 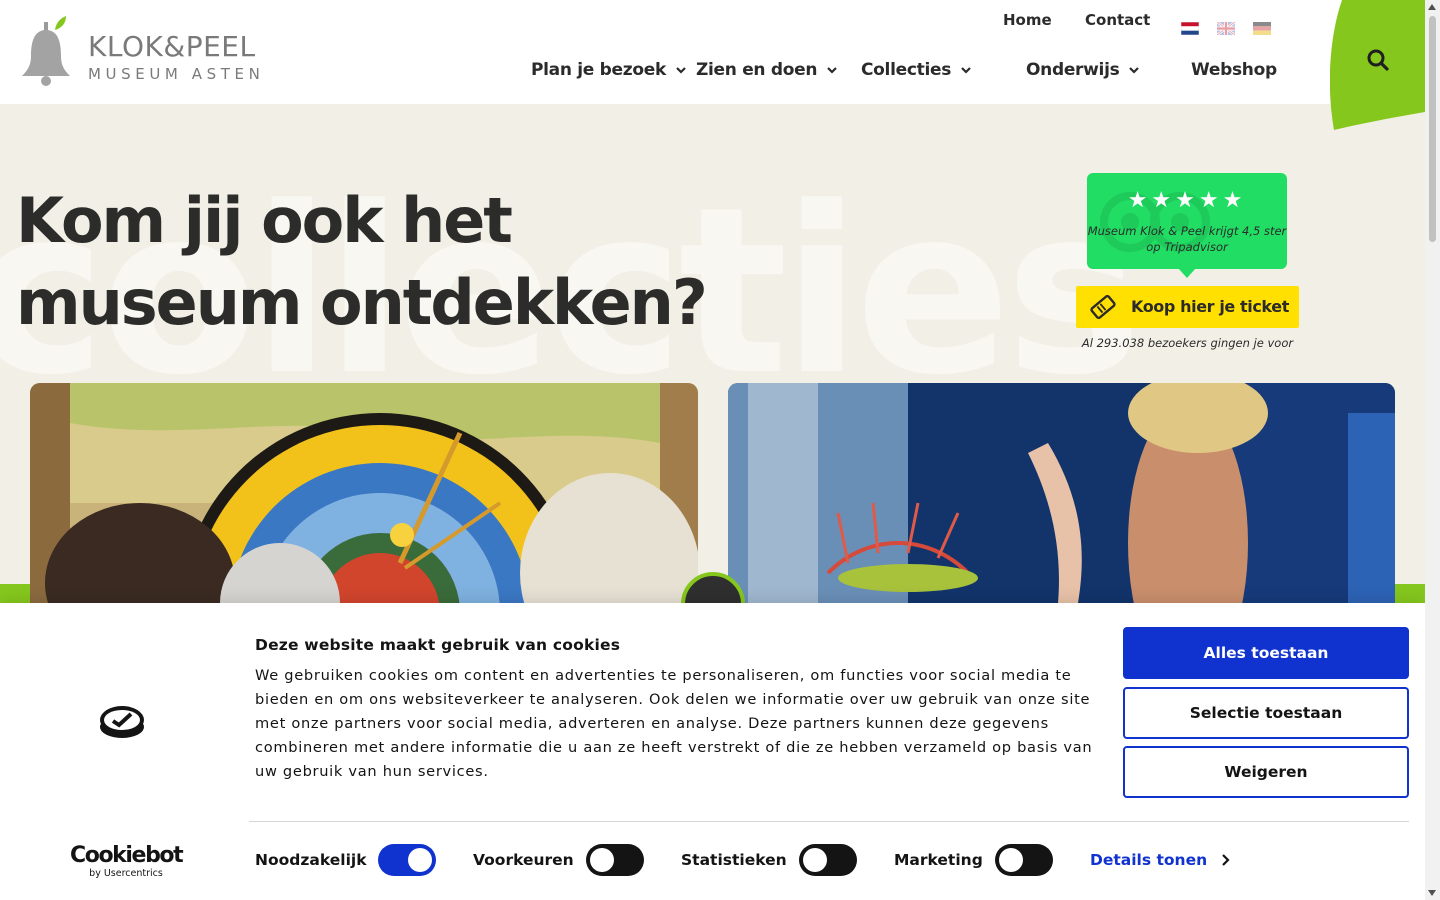 I want to click on toggle-noodzakelijk, so click(x=407, y=860).